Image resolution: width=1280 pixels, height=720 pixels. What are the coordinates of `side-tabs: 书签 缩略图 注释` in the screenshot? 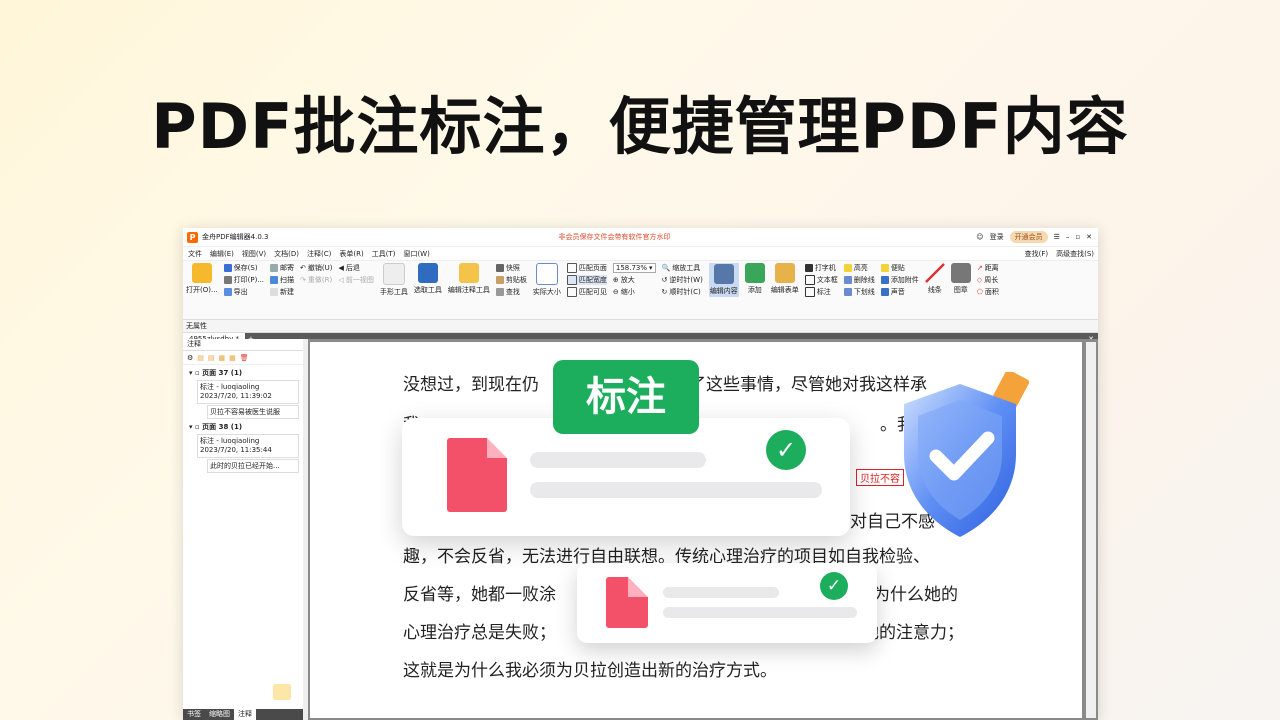 It's located at (244, 714).